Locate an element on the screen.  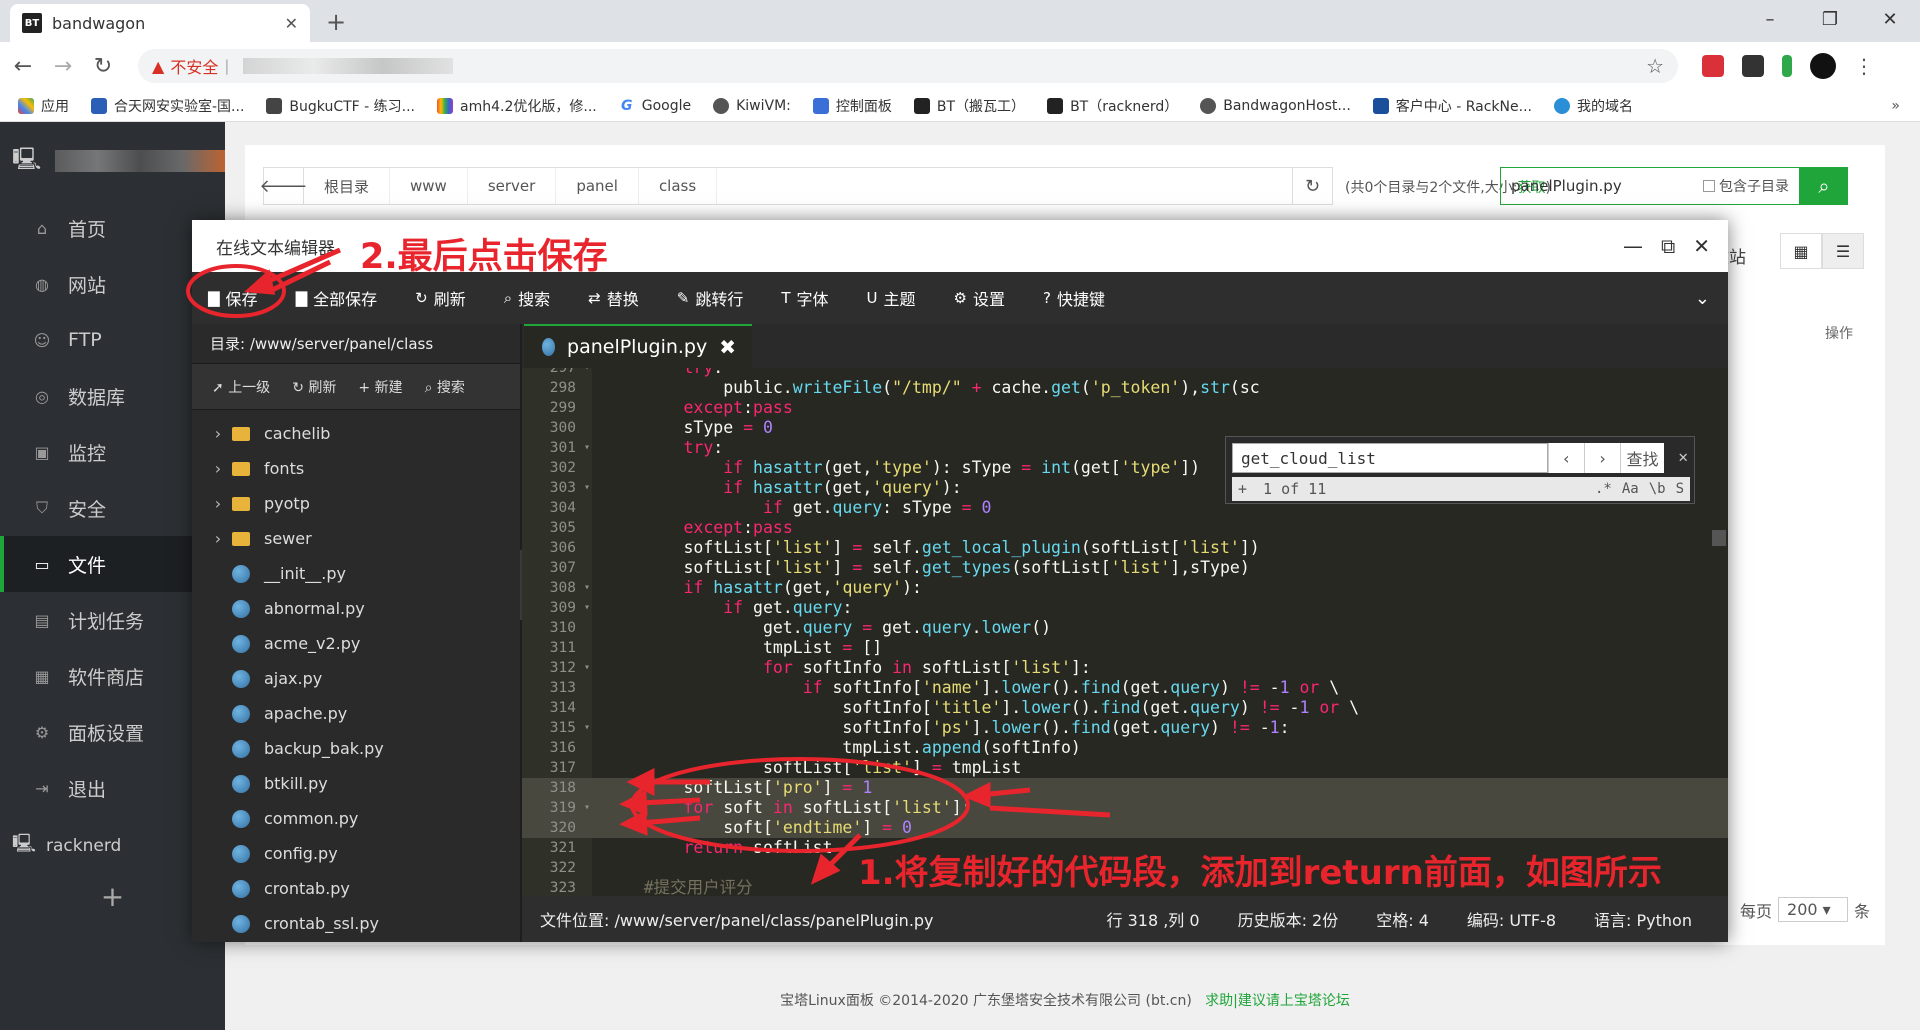
indent-setting: 空格: 4 is located at coordinates (1402, 919).